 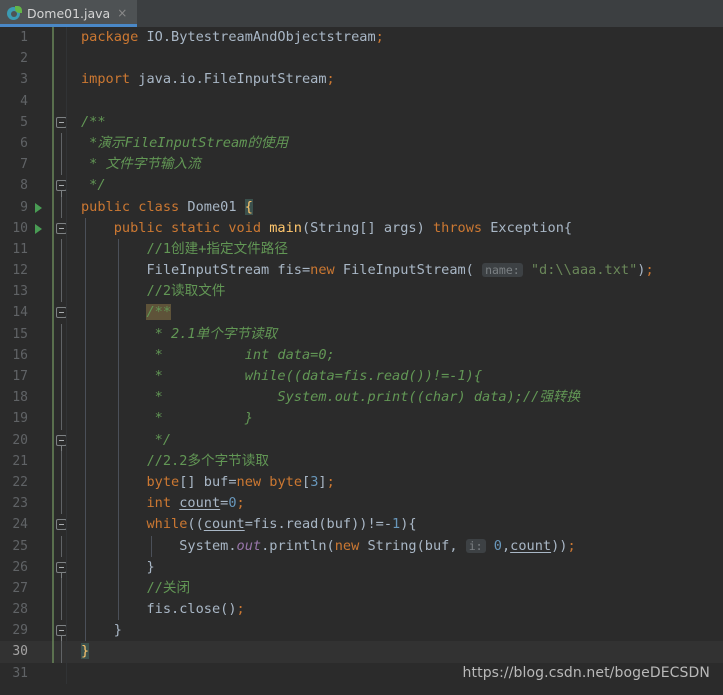 I want to click on line-number: 2, so click(x=24, y=59).